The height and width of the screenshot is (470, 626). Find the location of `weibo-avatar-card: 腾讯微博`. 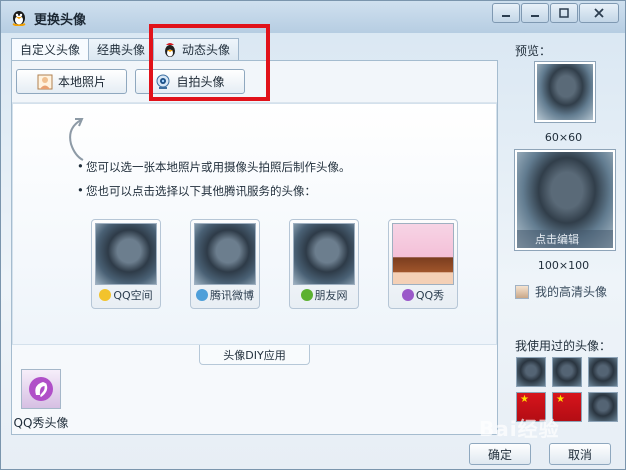

weibo-avatar-card: 腾讯微博 is located at coordinates (225, 264).